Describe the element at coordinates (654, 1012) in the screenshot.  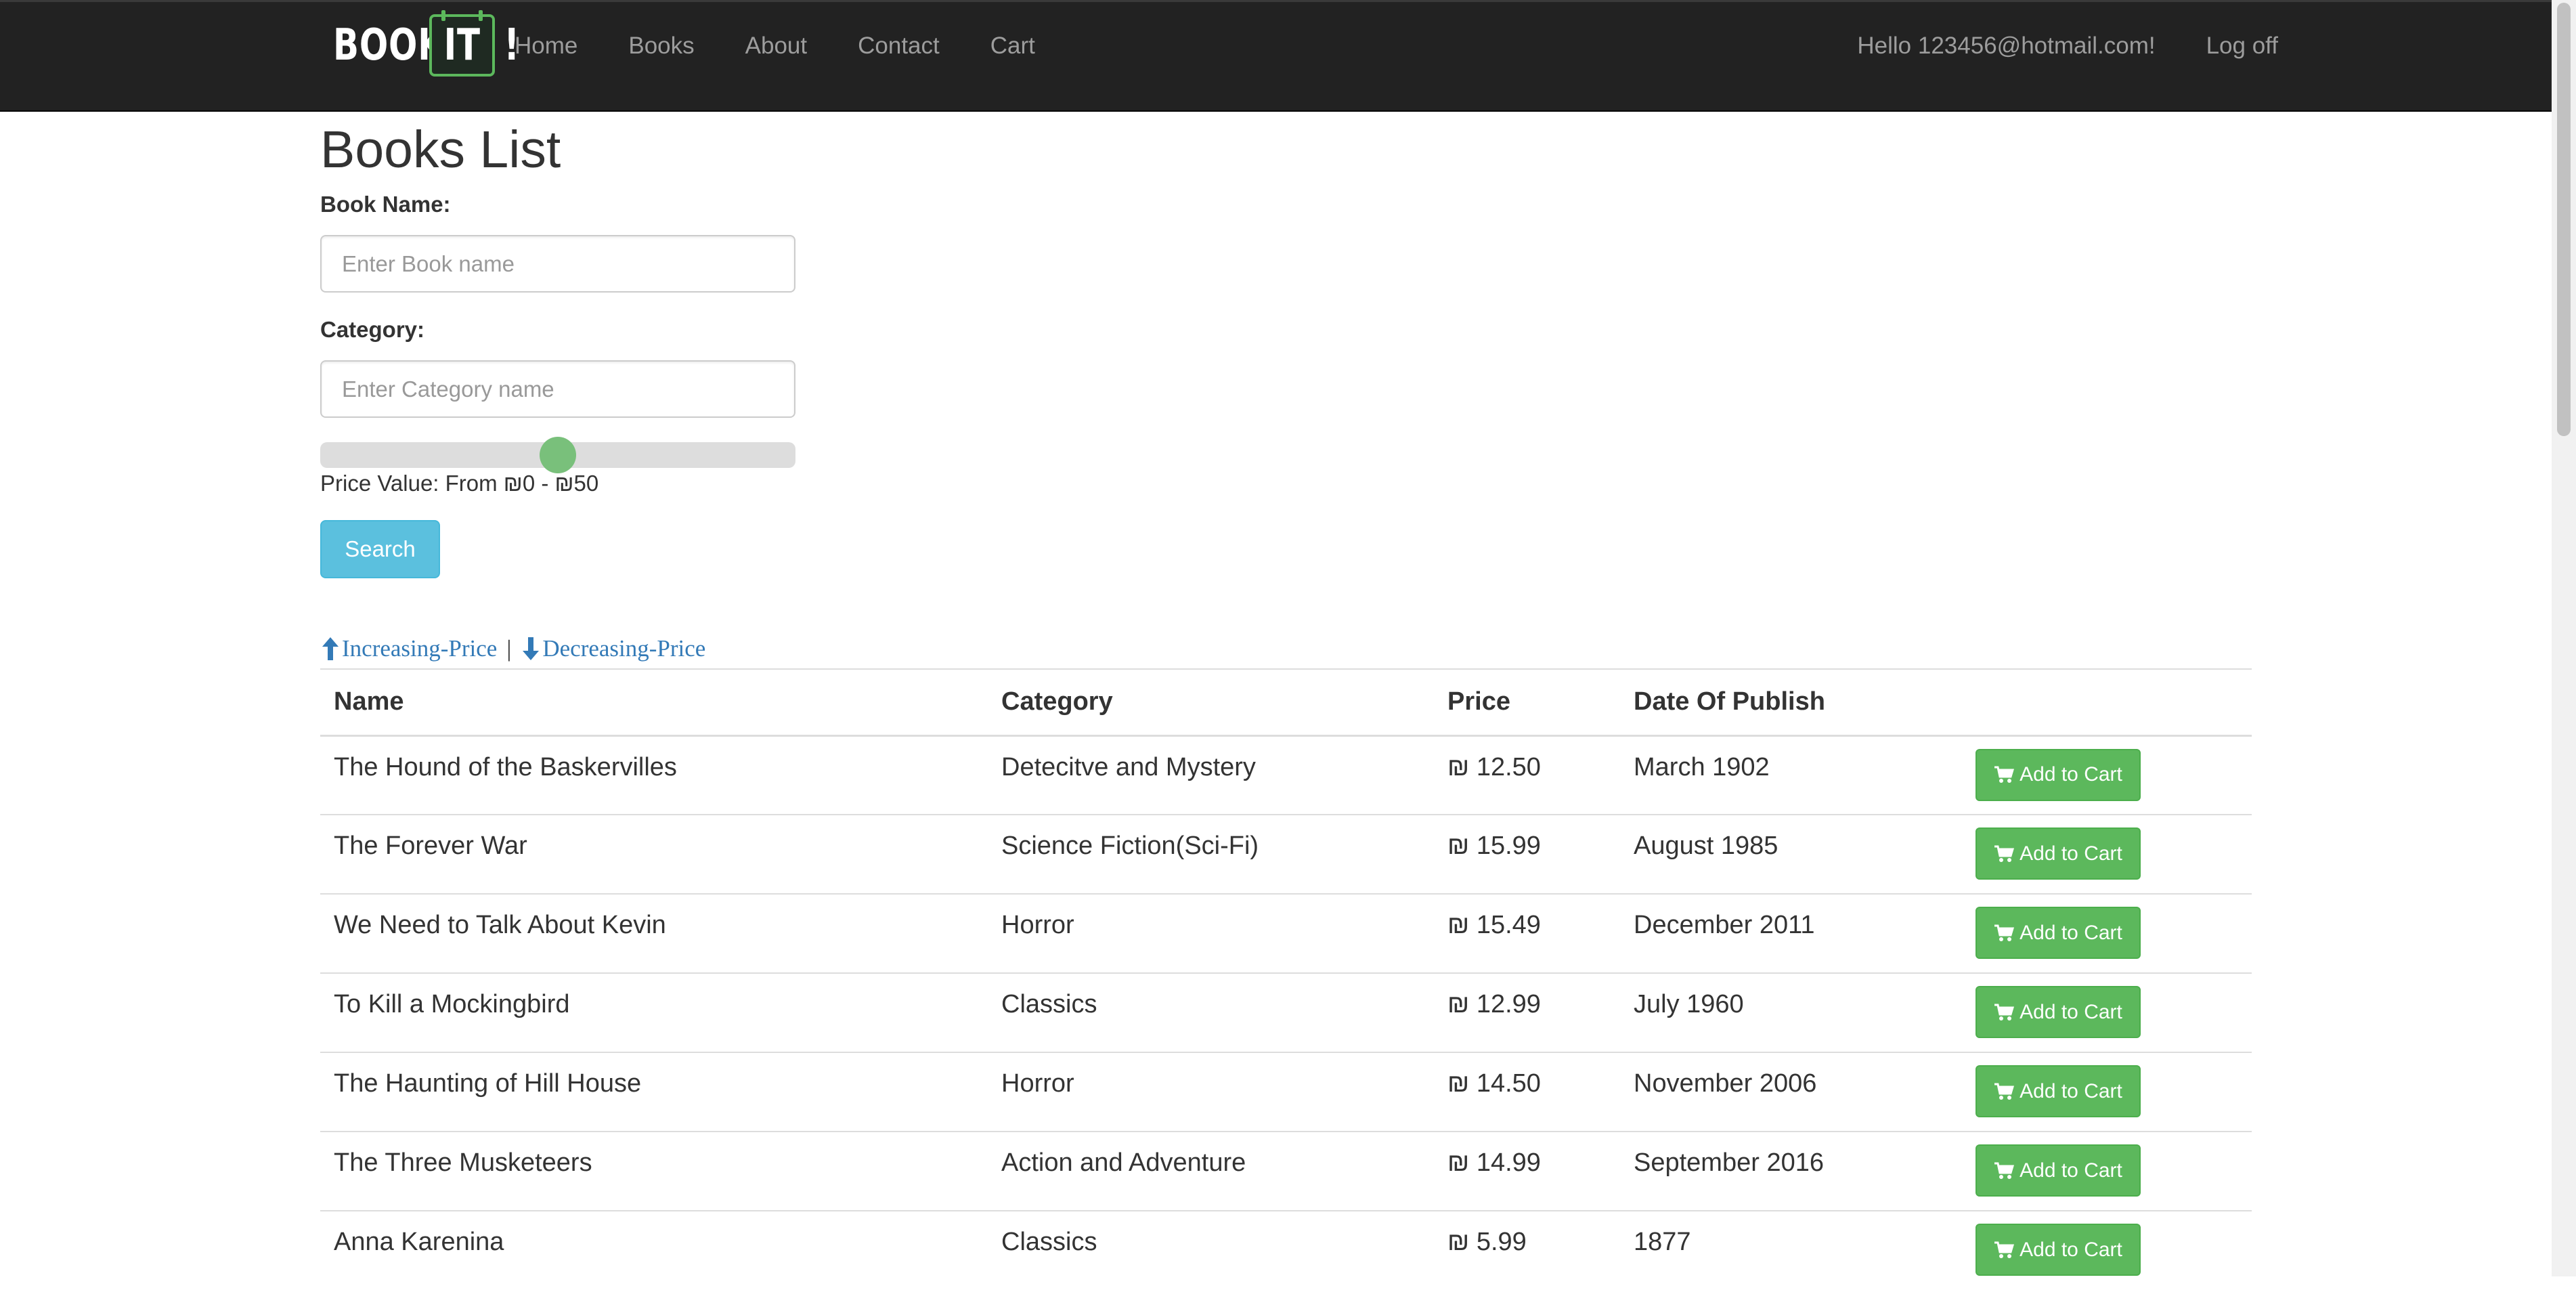
I see `cell-book-name: To Kill a Mockingbird` at that location.